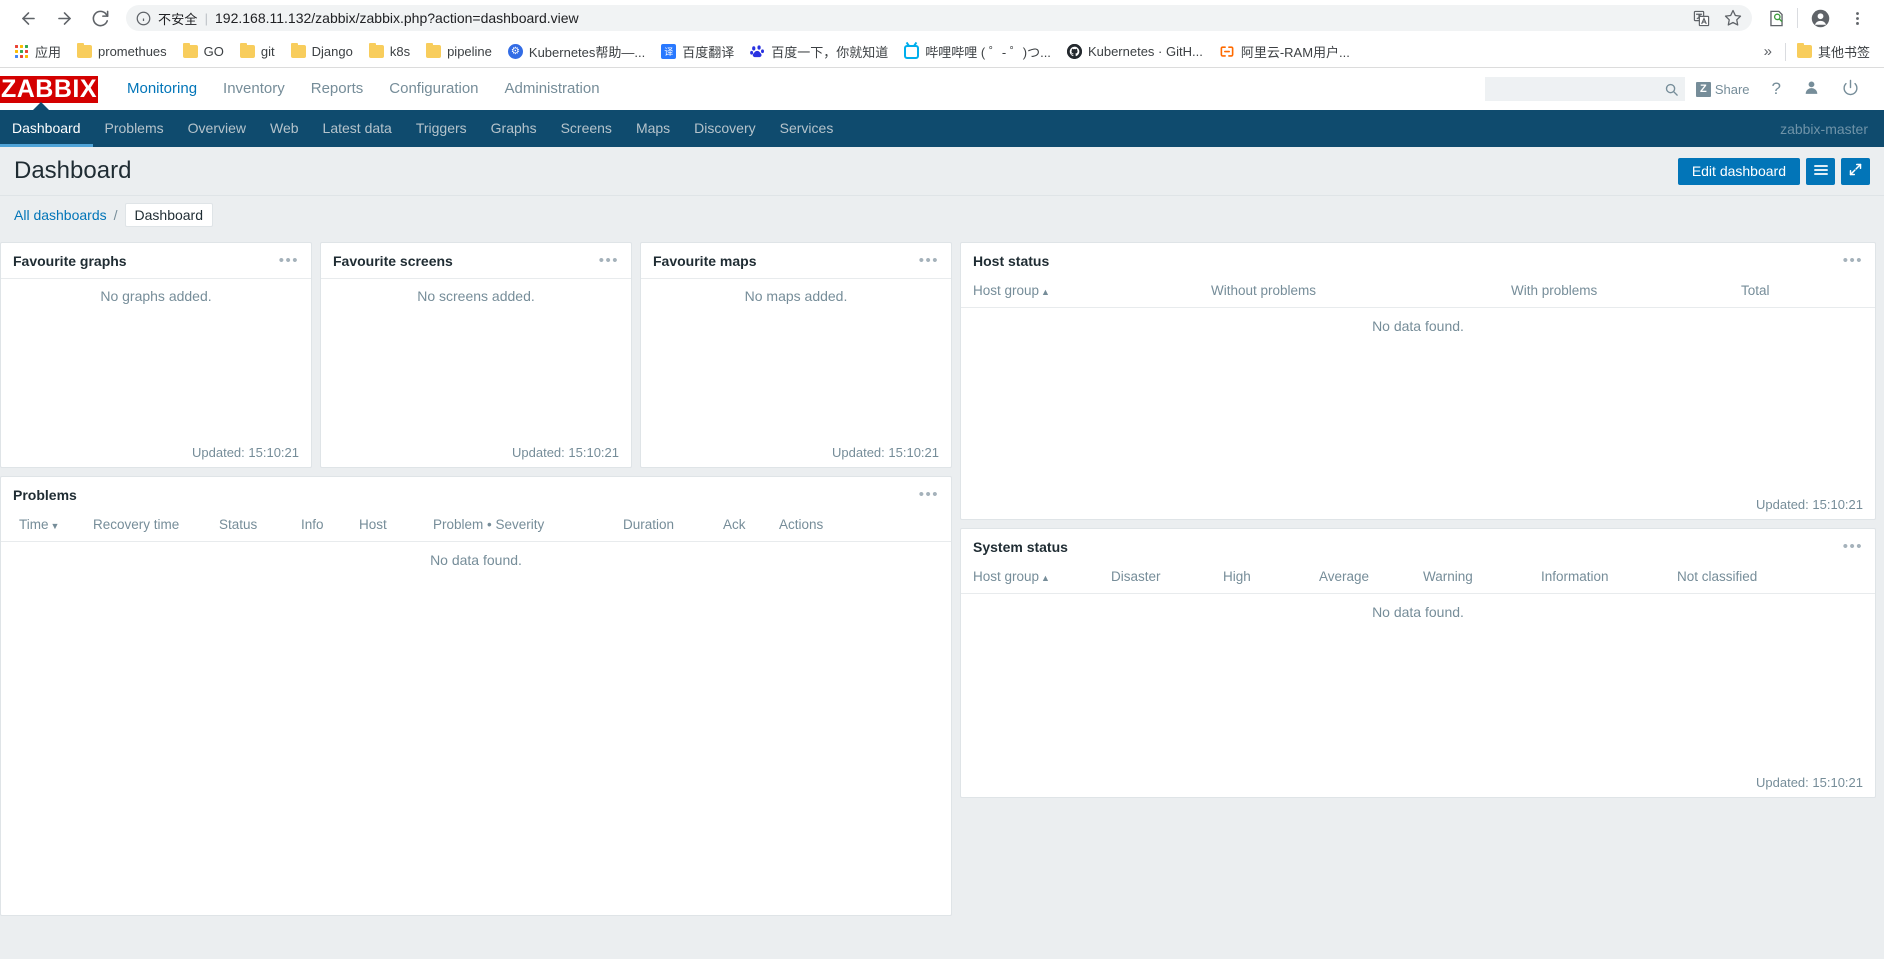 Image resolution: width=1884 pixels, height=960 pixels. I want to click on share-button: Z Share, so click(1723, 89).